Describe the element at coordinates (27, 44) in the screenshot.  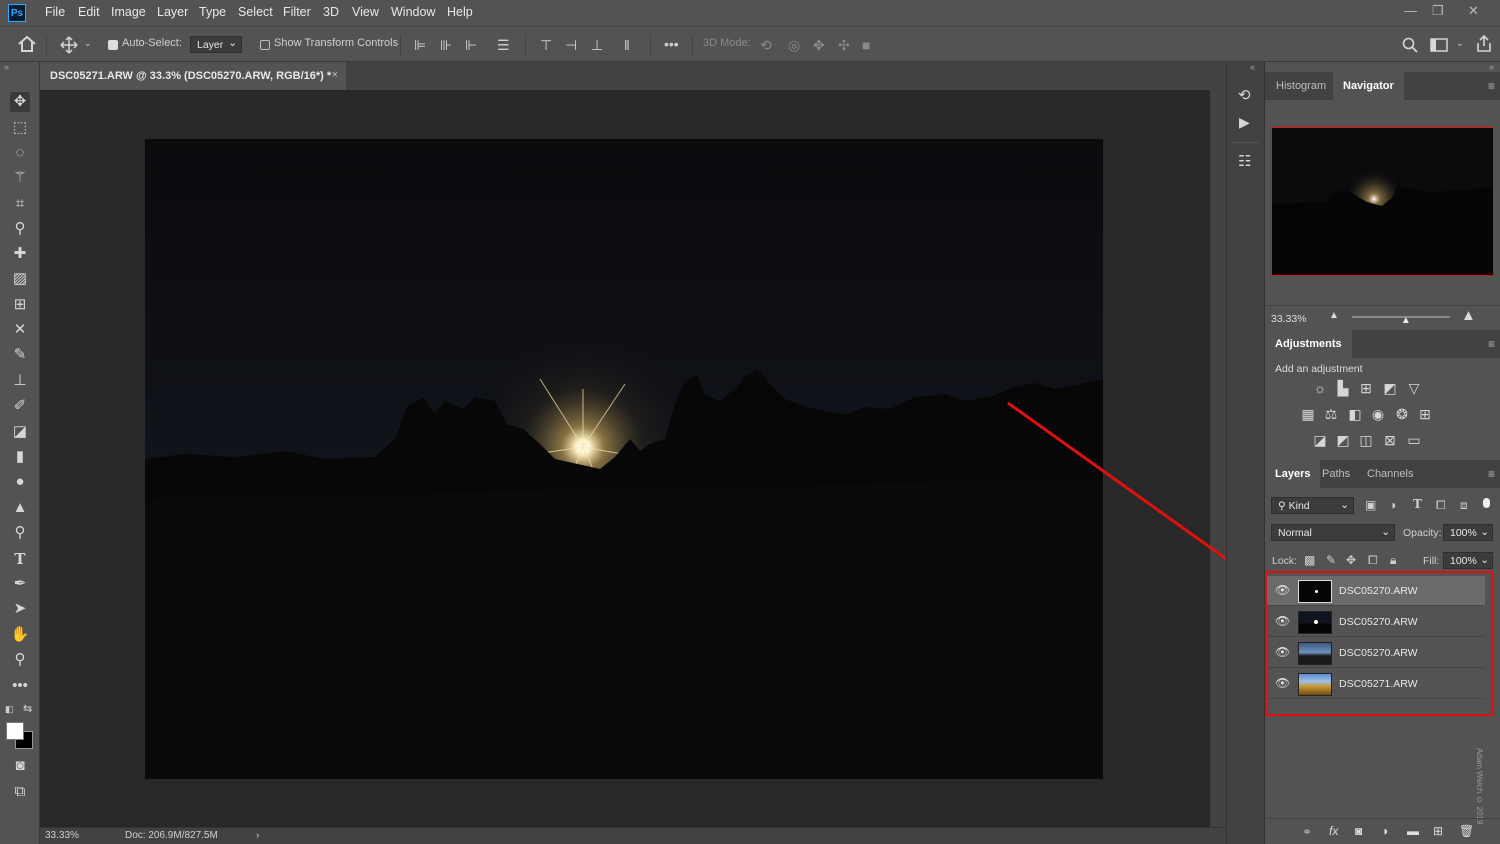
I see `home-icon` at that location.